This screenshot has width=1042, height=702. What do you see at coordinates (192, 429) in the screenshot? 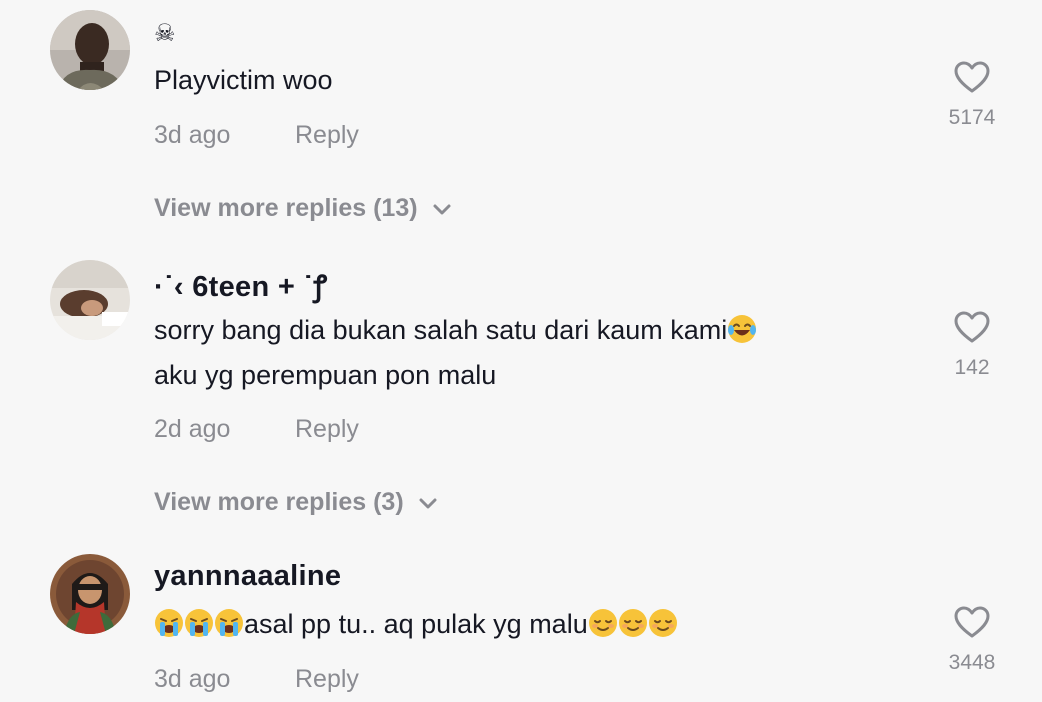
I see `comment-time: 2d ago` at bounding box center [192, 429].